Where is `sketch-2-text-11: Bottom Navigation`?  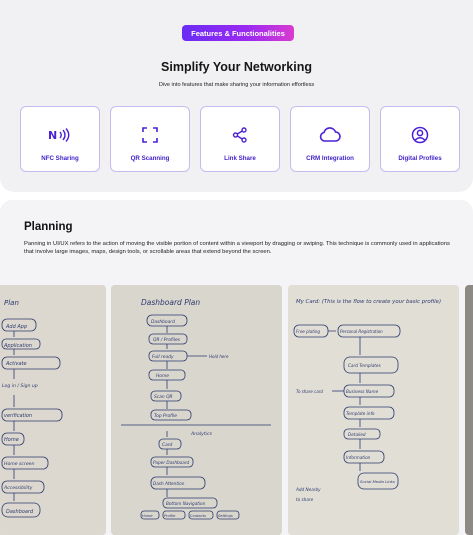 sketch-2-text-11: Bottom Navigation is located at coordinates (186, 503).